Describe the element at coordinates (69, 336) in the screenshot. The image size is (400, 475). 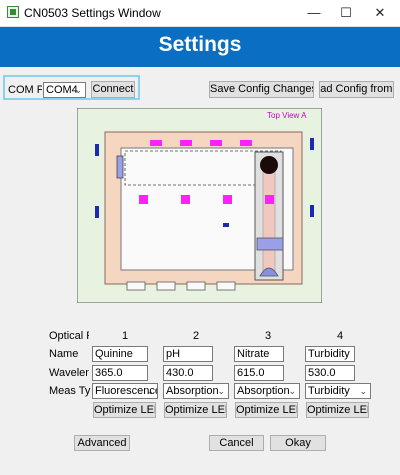
I see `optical-path-label: Optical Pat` at that location.